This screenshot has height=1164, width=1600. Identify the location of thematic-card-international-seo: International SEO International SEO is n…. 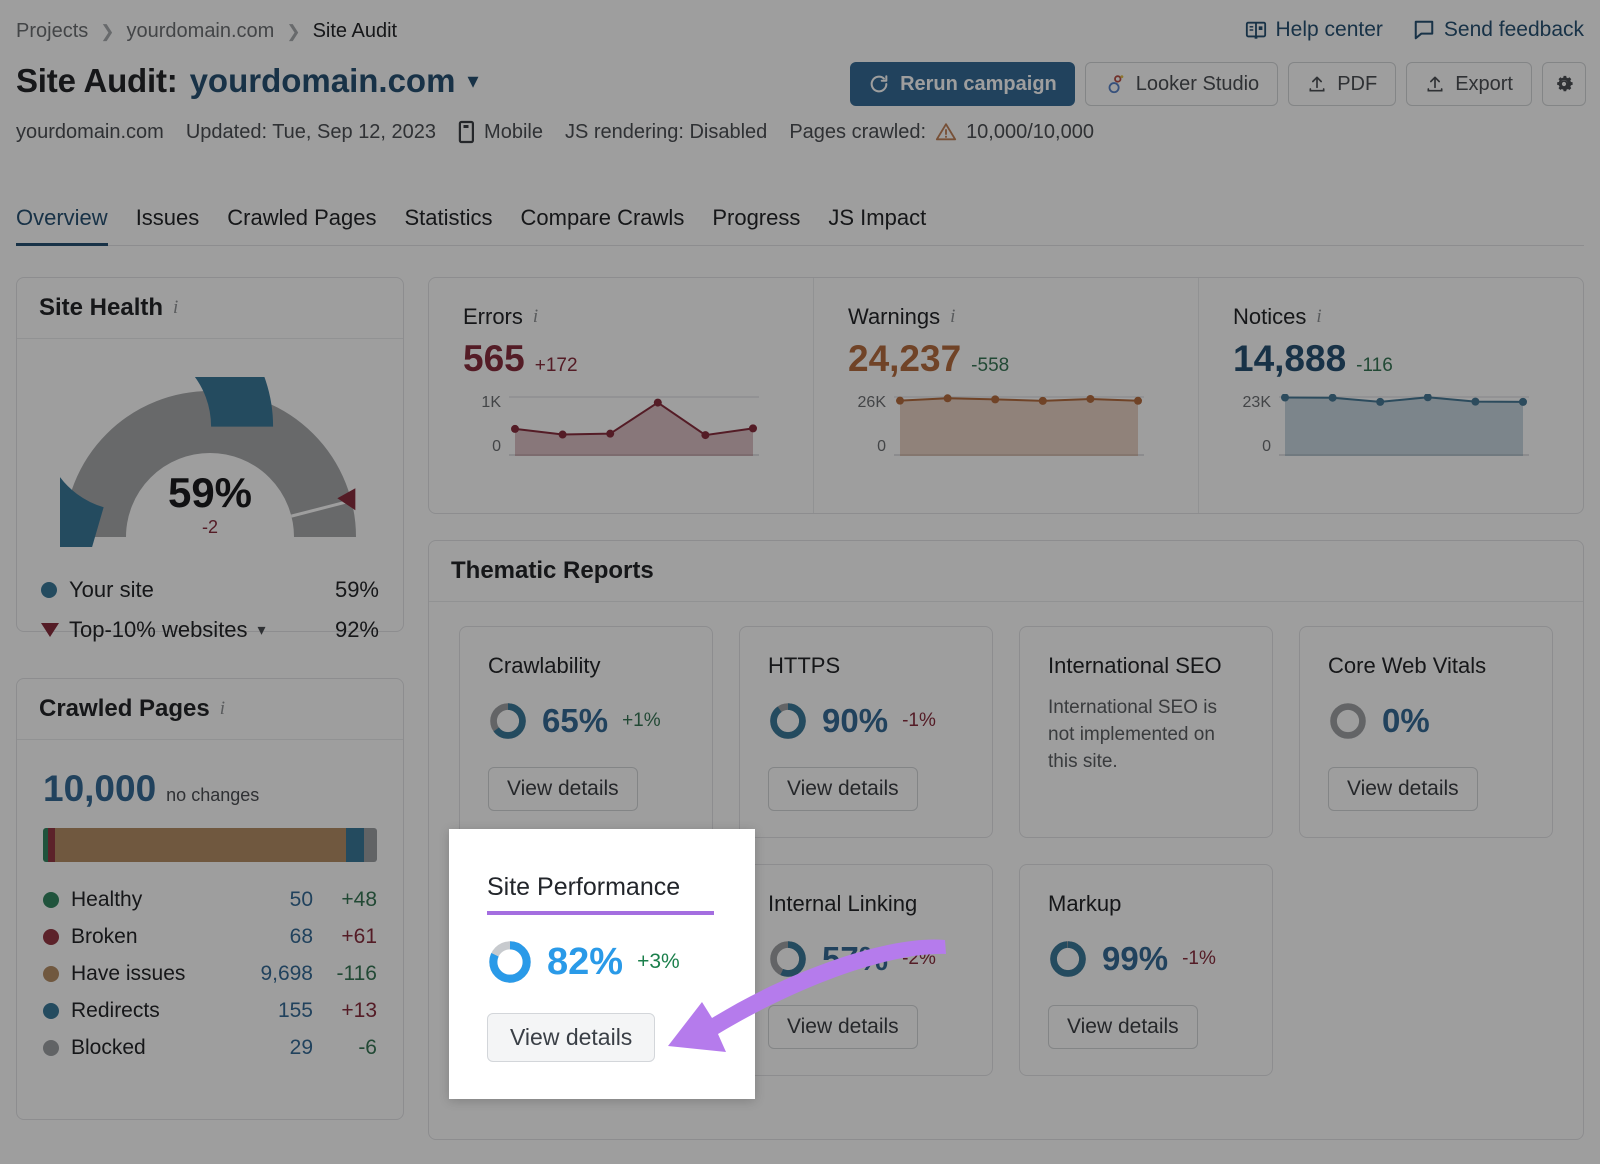
(1146, 732).